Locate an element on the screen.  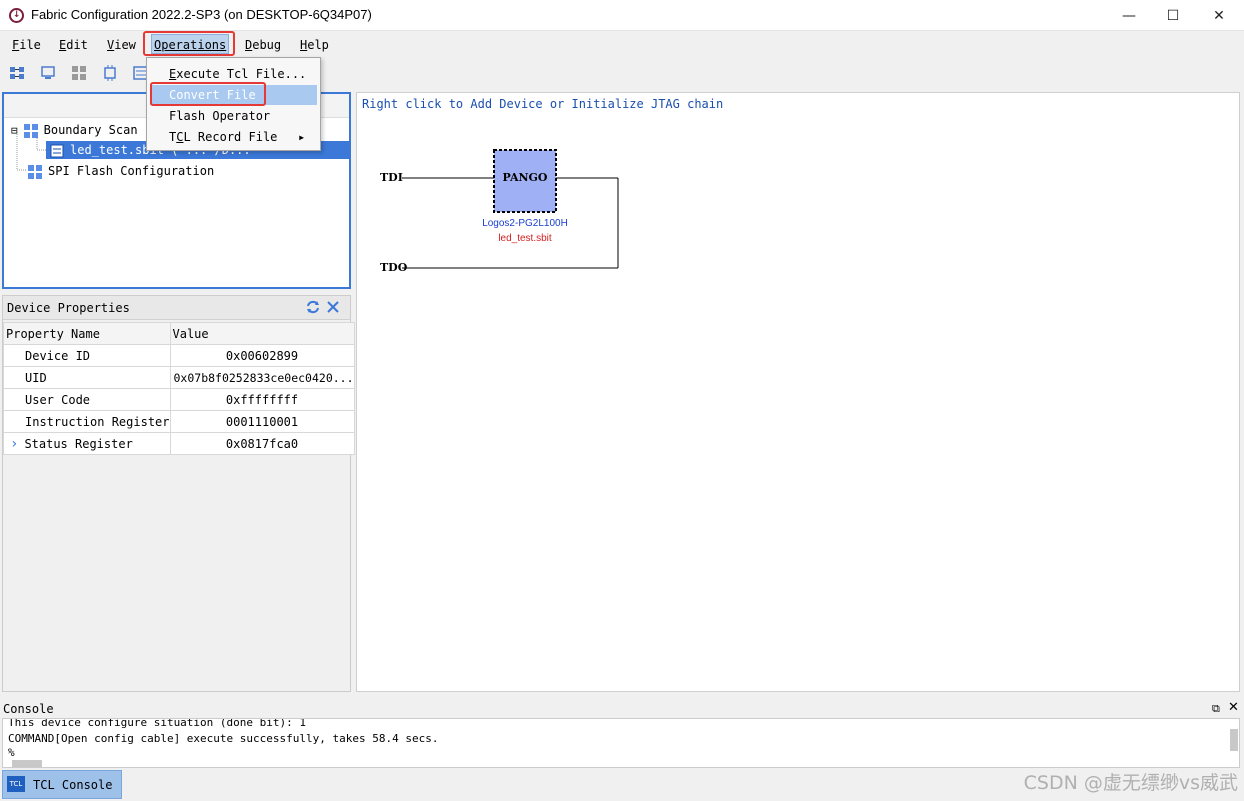
menu-debug: Debug is located at coordinates (263, 45).